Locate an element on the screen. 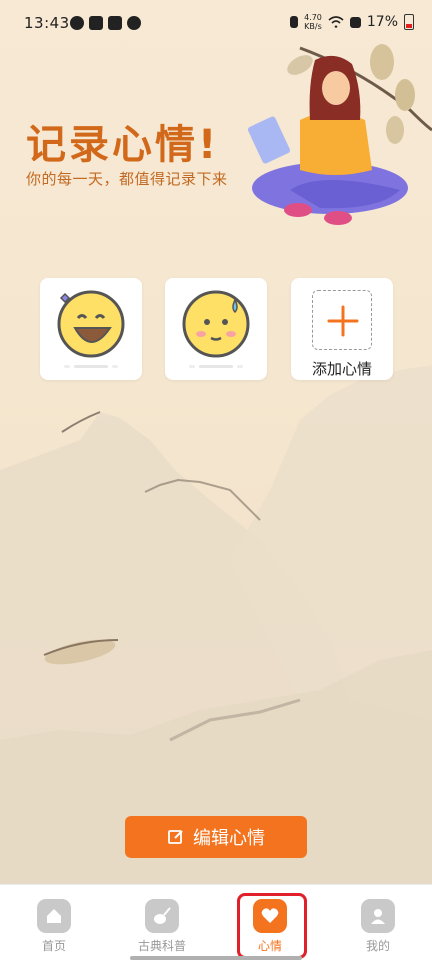 This screenshot has width=432, height=964. sim-icon is located at coordinates (355, 22).